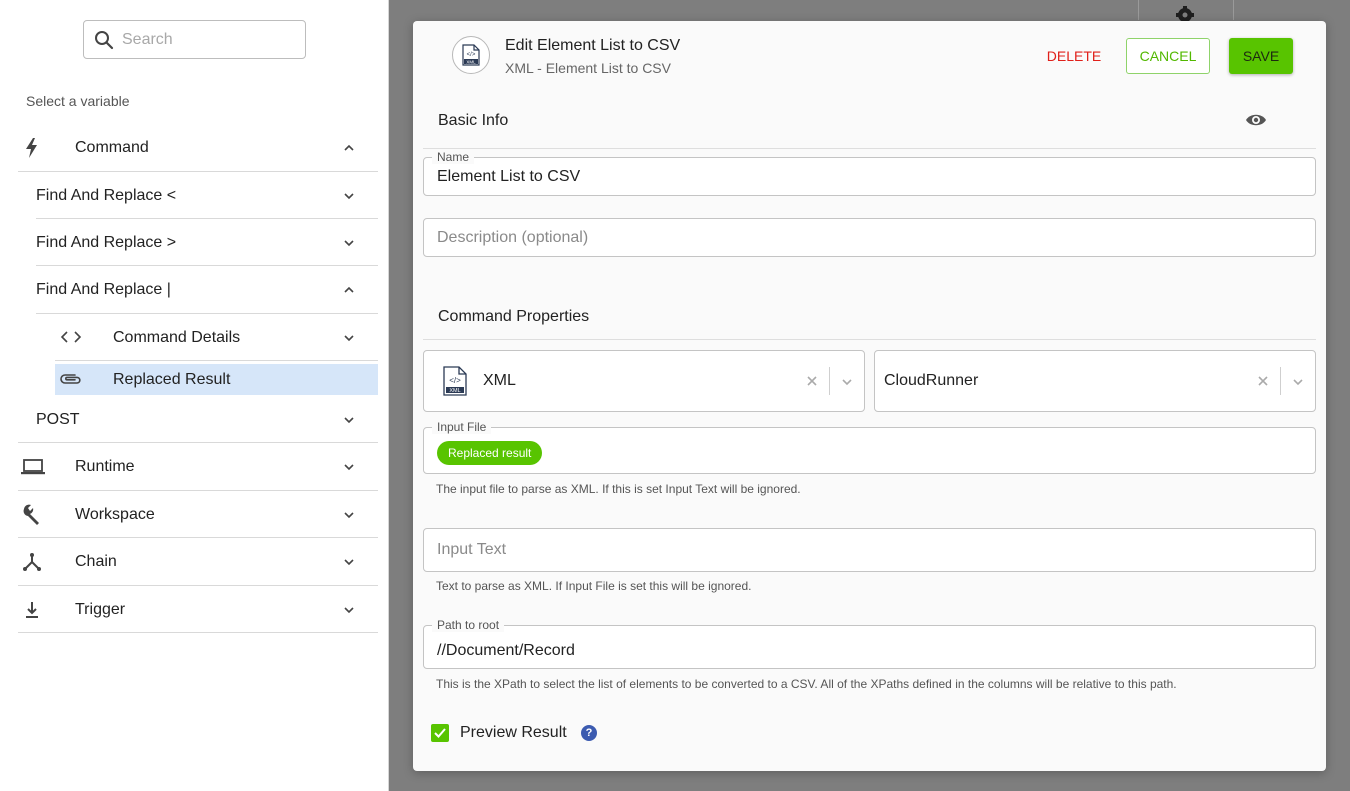 The width and height of the screenshot is (1350, 791). What do you see at coordinates (105, 466) in the screenshot?
I see `tree-item-label: Runtime` at bounding box center [105, 466].